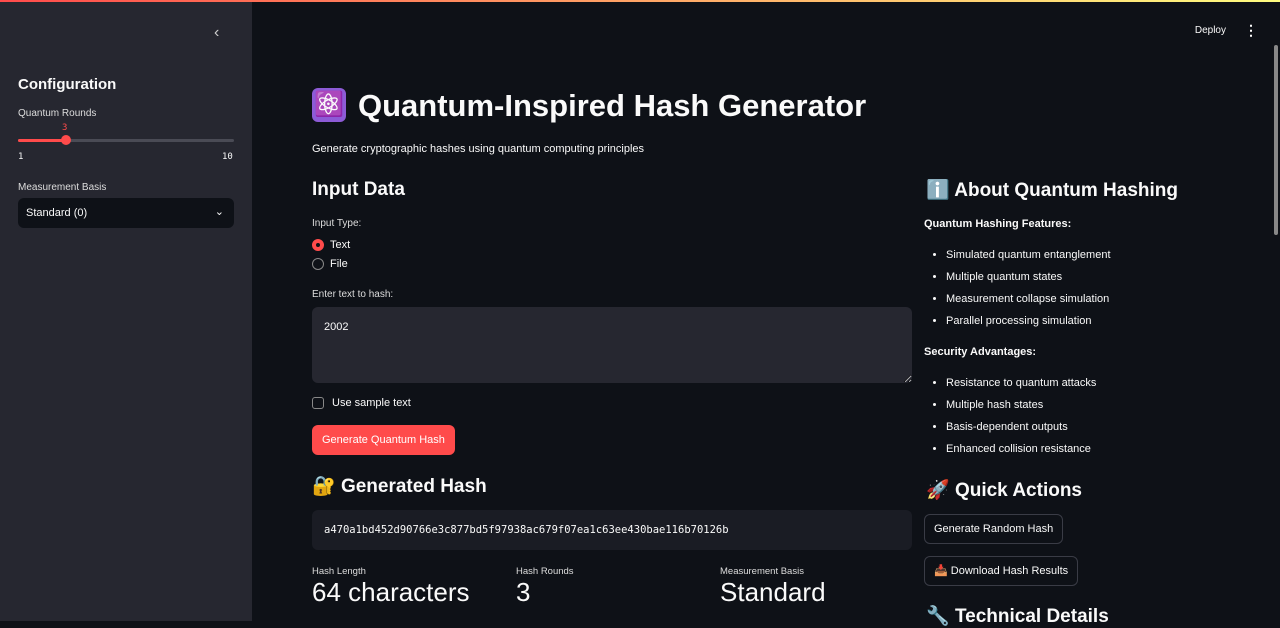 The height and width of the screenshot is (628, 1280). I want to click on list-item: Simulated quantum entanglement, so click(1028, 260).